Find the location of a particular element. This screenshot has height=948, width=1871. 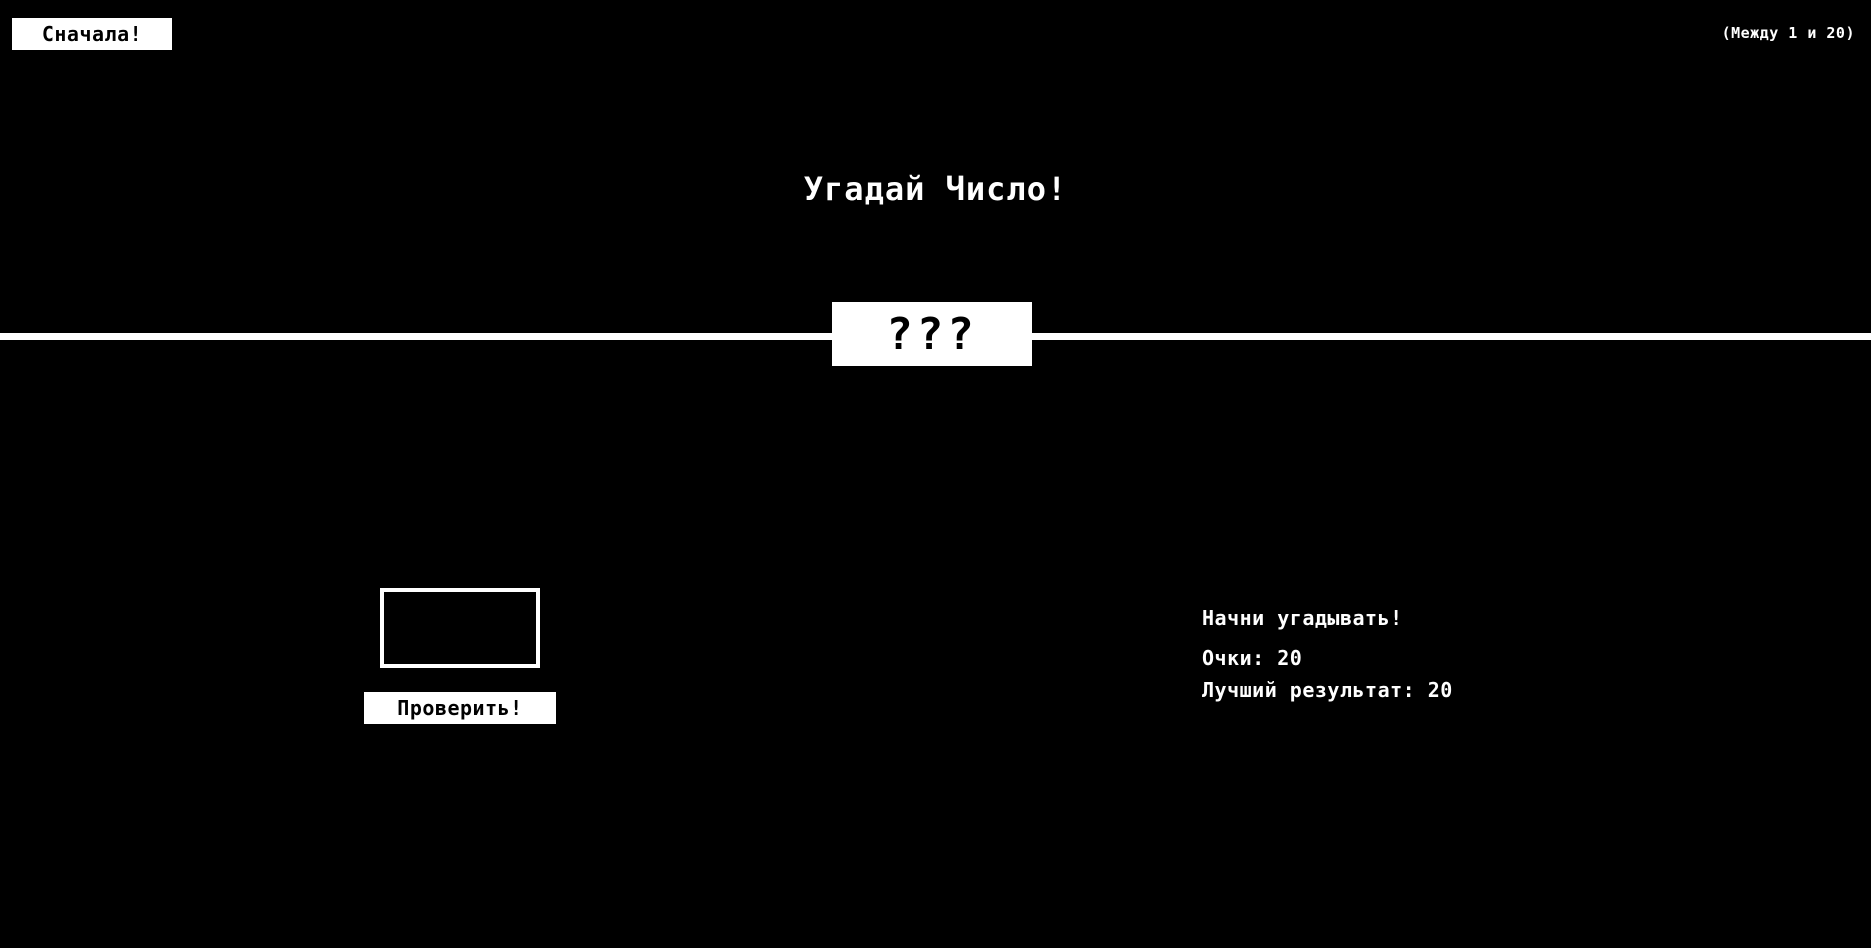

score-label: Очки: is located at coordinates (1233, 658).